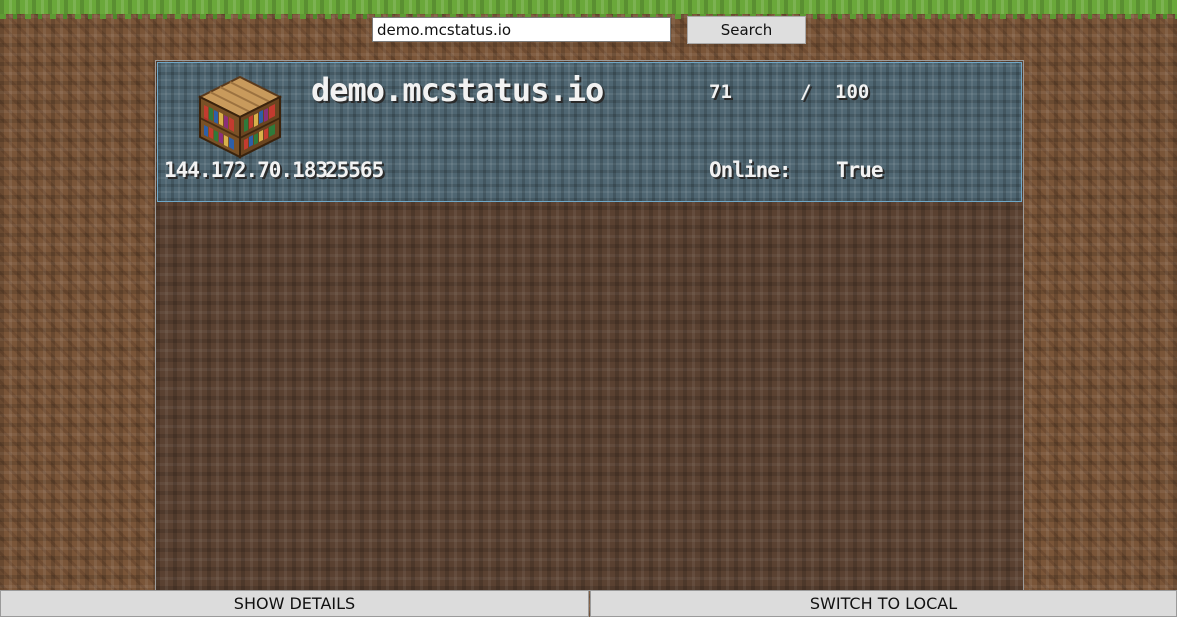 The image size is (1177, 617). Describe the element at coordinates (588, 9) in the screenshot. I see `grass-border` at that location.